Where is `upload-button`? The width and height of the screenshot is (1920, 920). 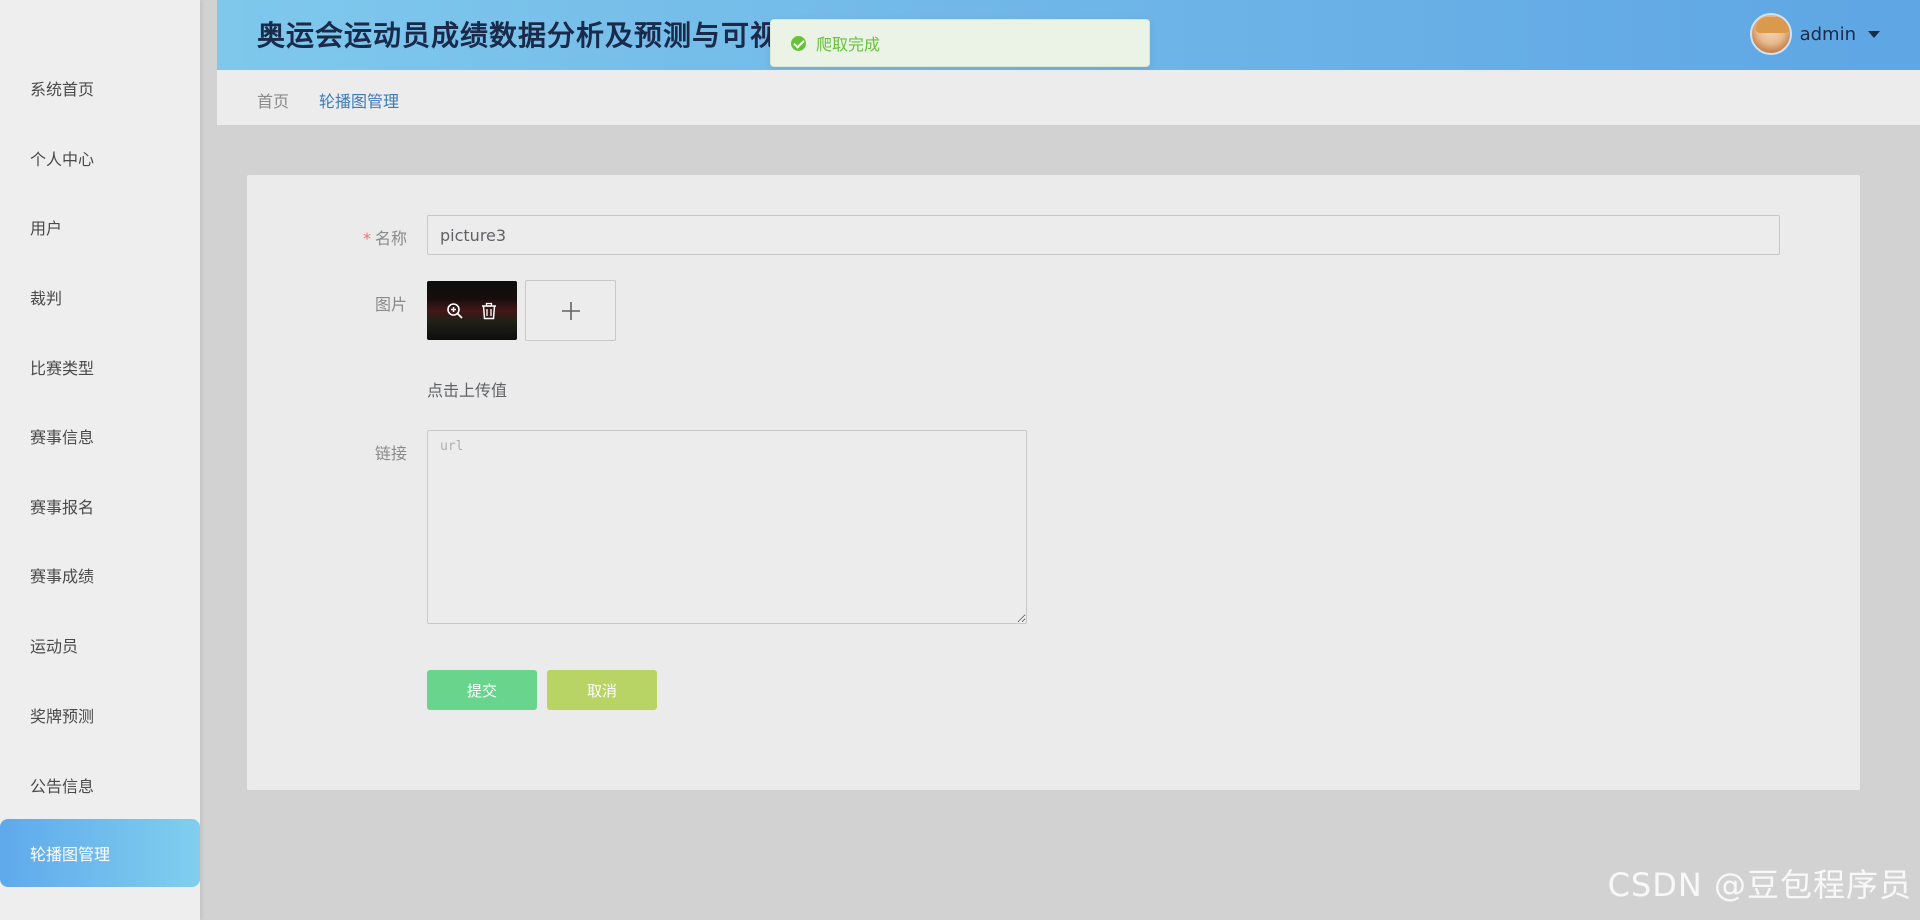
upload-button is located at coordinates (570, 310).